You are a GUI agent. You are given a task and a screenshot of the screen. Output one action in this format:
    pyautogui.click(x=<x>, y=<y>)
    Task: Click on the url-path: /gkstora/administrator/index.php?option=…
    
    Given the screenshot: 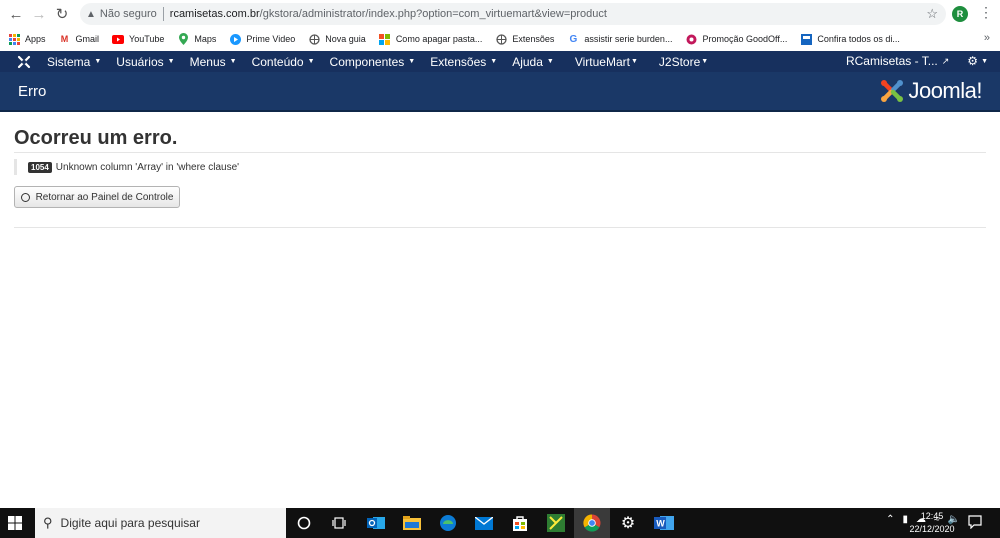 What is the action you would take?
    pyautogui.click(x=433, y=14)
    